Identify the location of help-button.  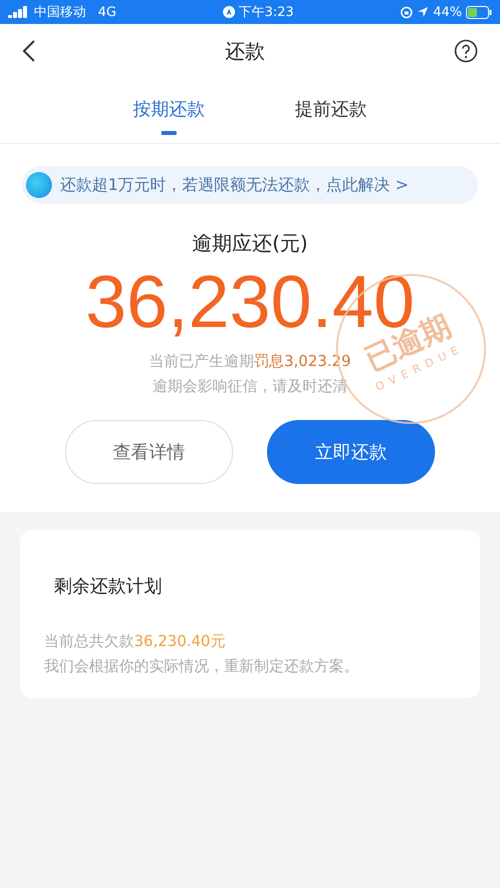
(466, 51).